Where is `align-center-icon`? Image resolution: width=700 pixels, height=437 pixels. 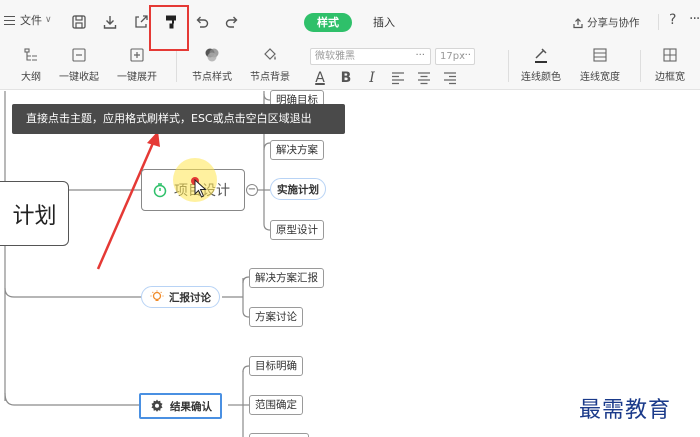
align-center-icon is located at coordinates (424, 78).